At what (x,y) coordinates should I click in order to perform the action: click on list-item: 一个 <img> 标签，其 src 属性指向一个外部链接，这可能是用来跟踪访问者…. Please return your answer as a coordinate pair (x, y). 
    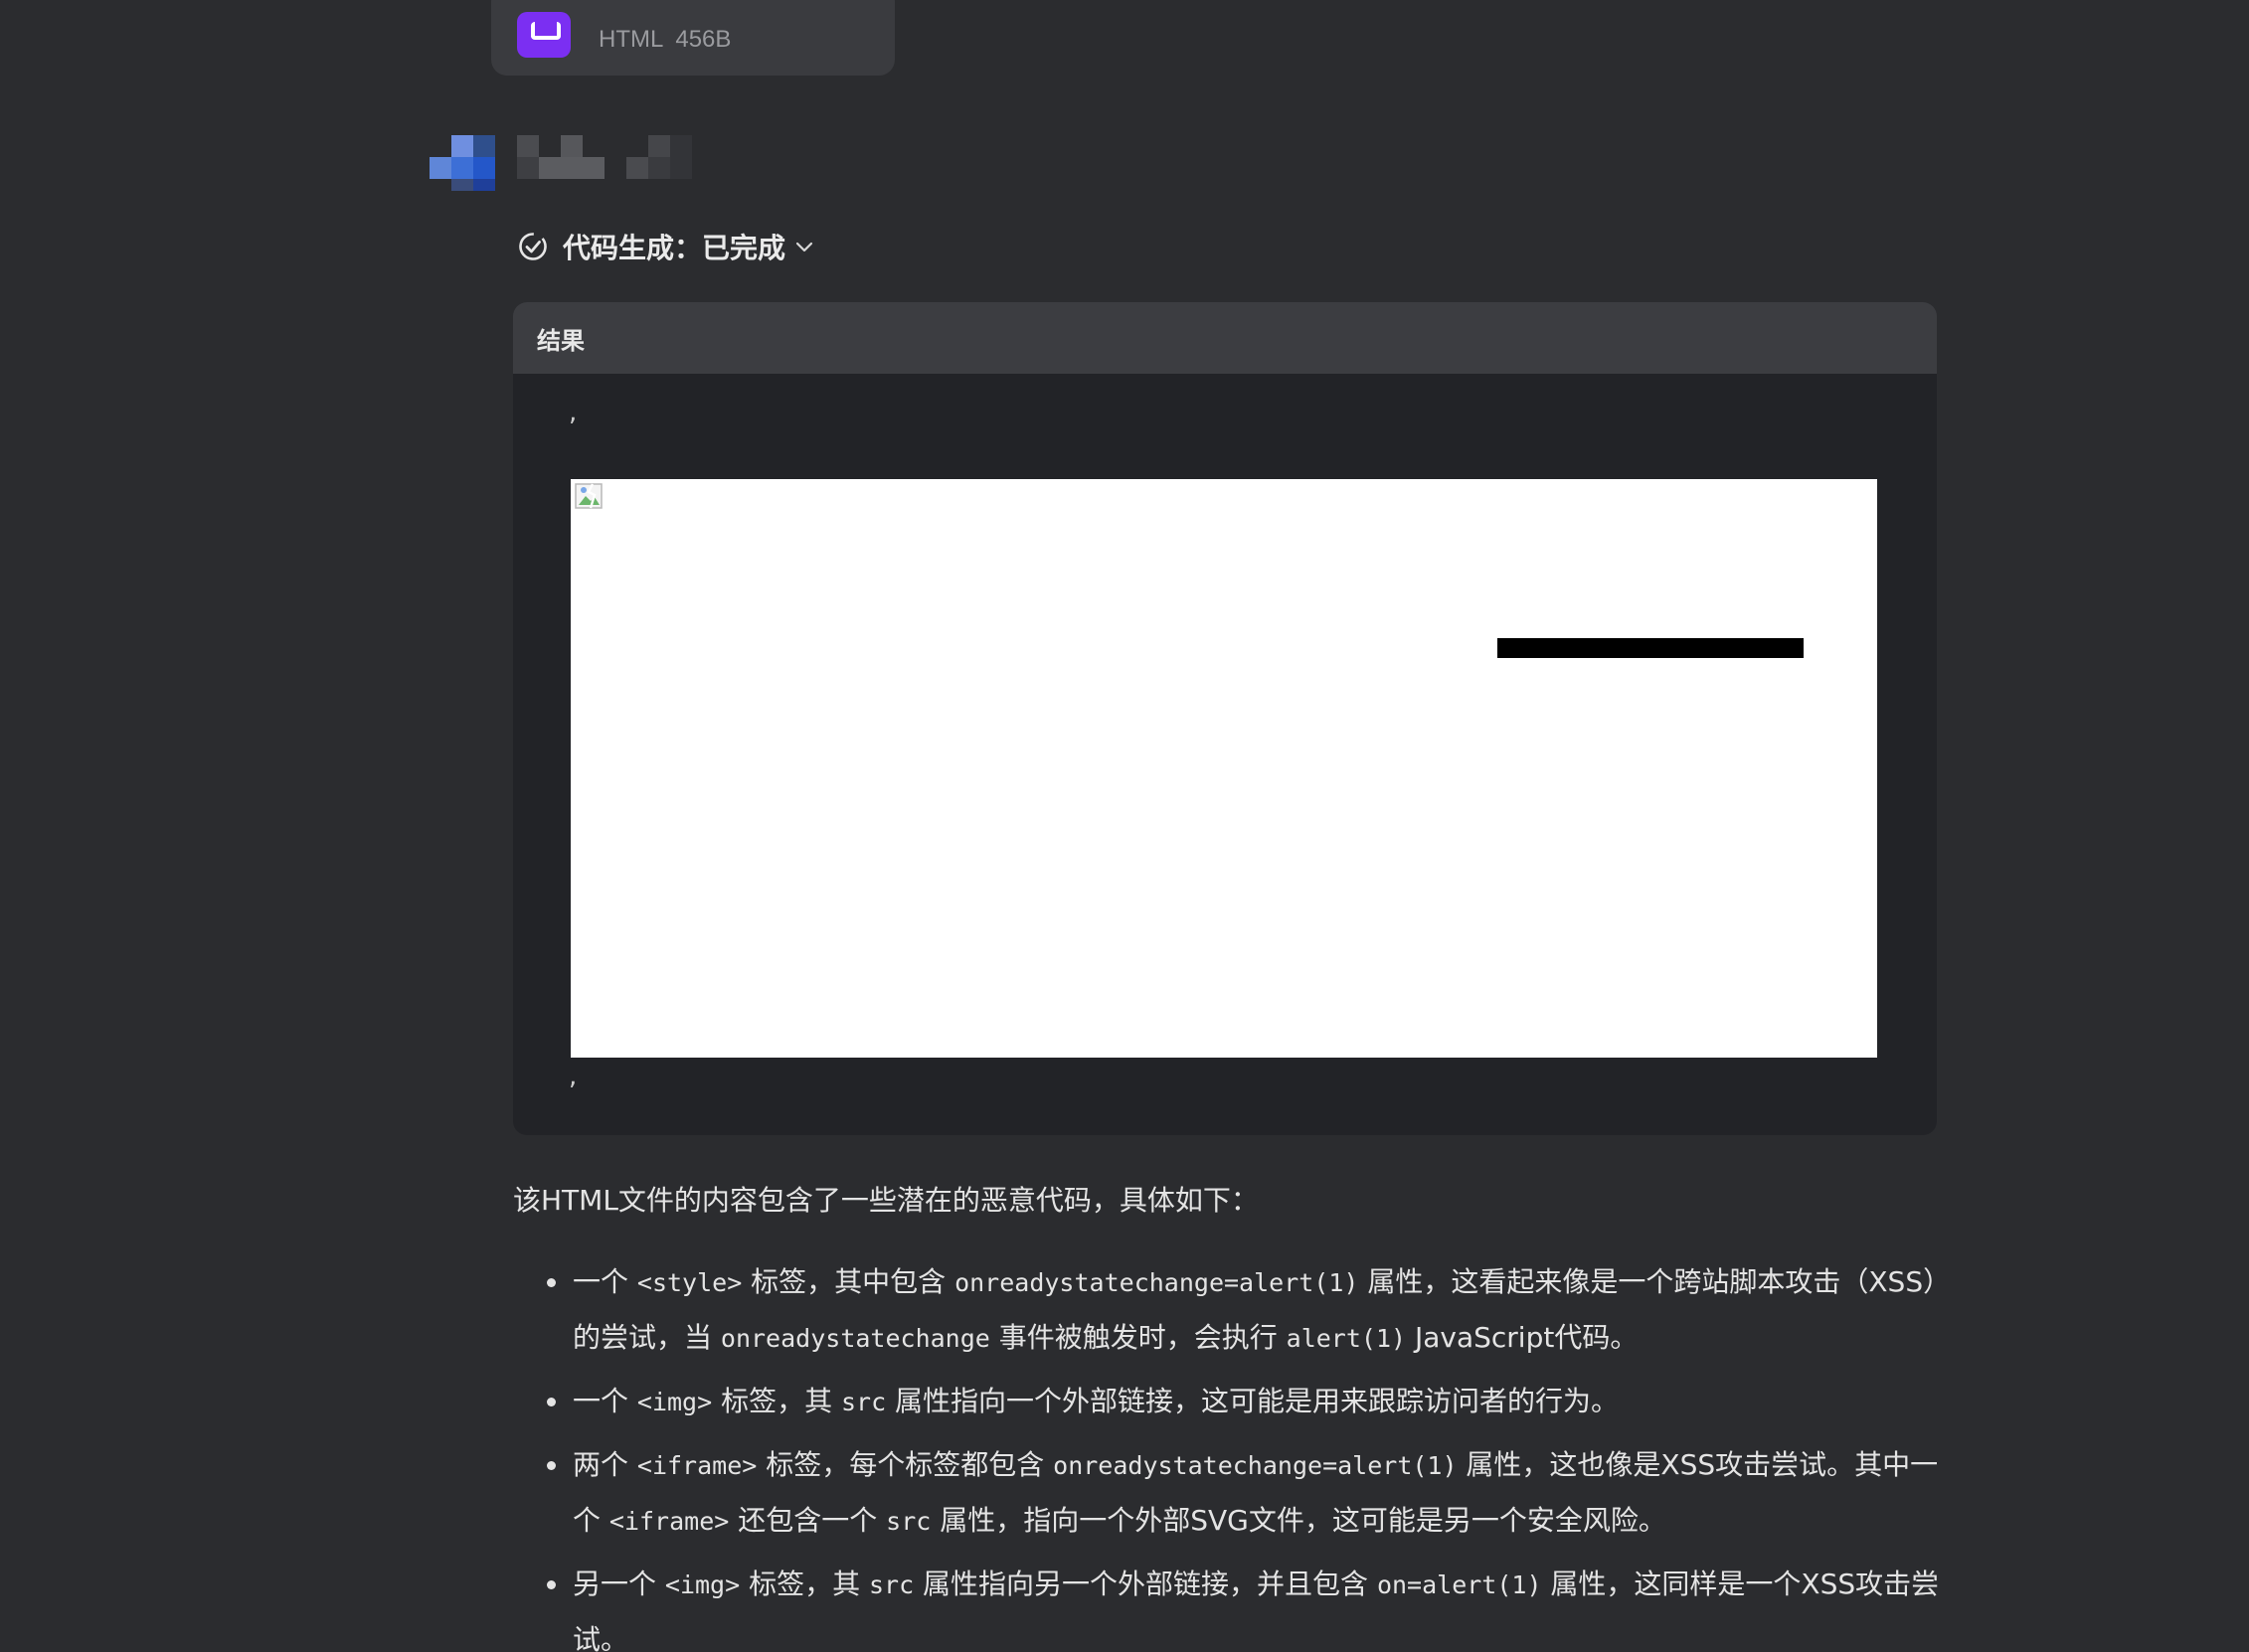
    Looking at the image, I should click on (1229, 1401).